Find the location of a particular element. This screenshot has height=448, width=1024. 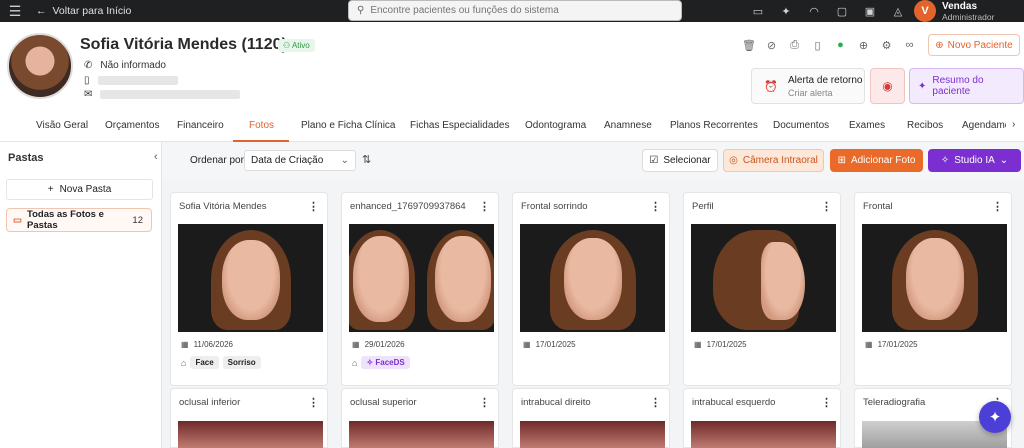

tab-documentos: Documentos is located at coordinates (801, 125).